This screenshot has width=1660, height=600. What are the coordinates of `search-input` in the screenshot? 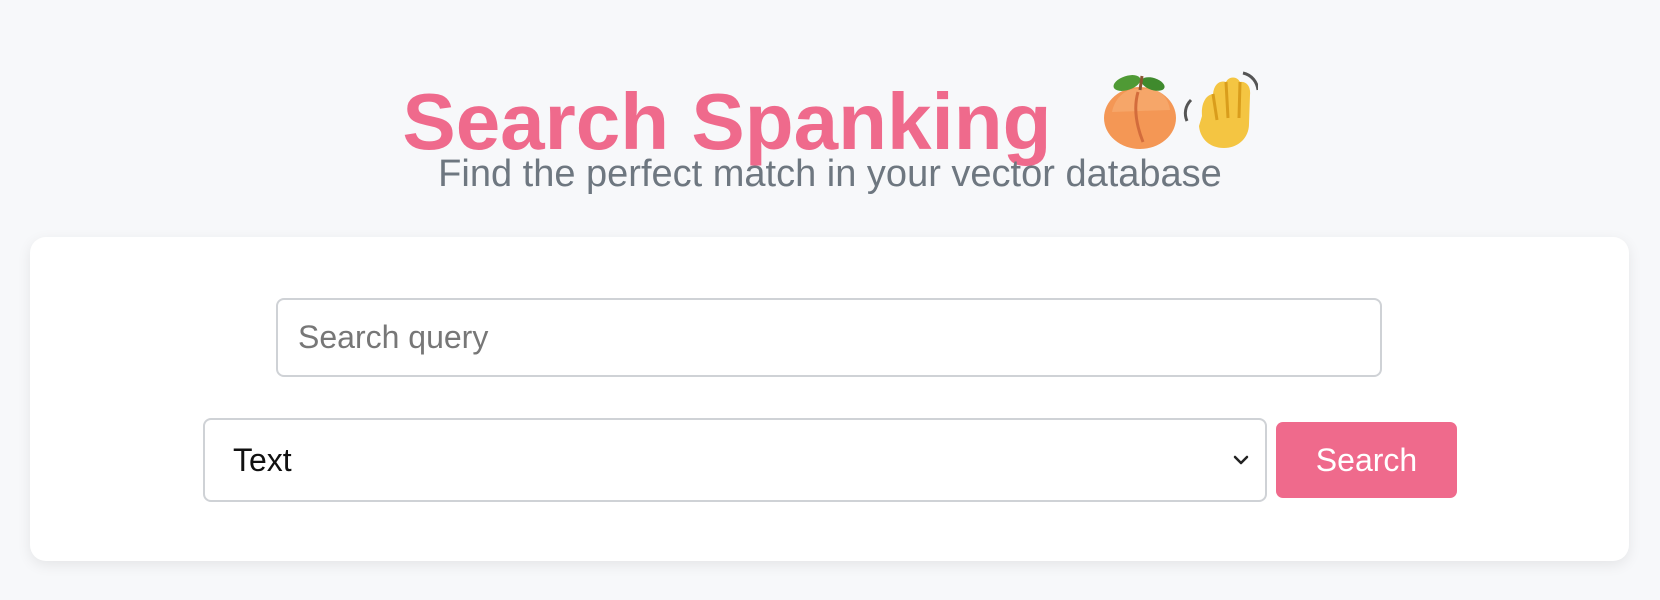 It's located at (829, 337).